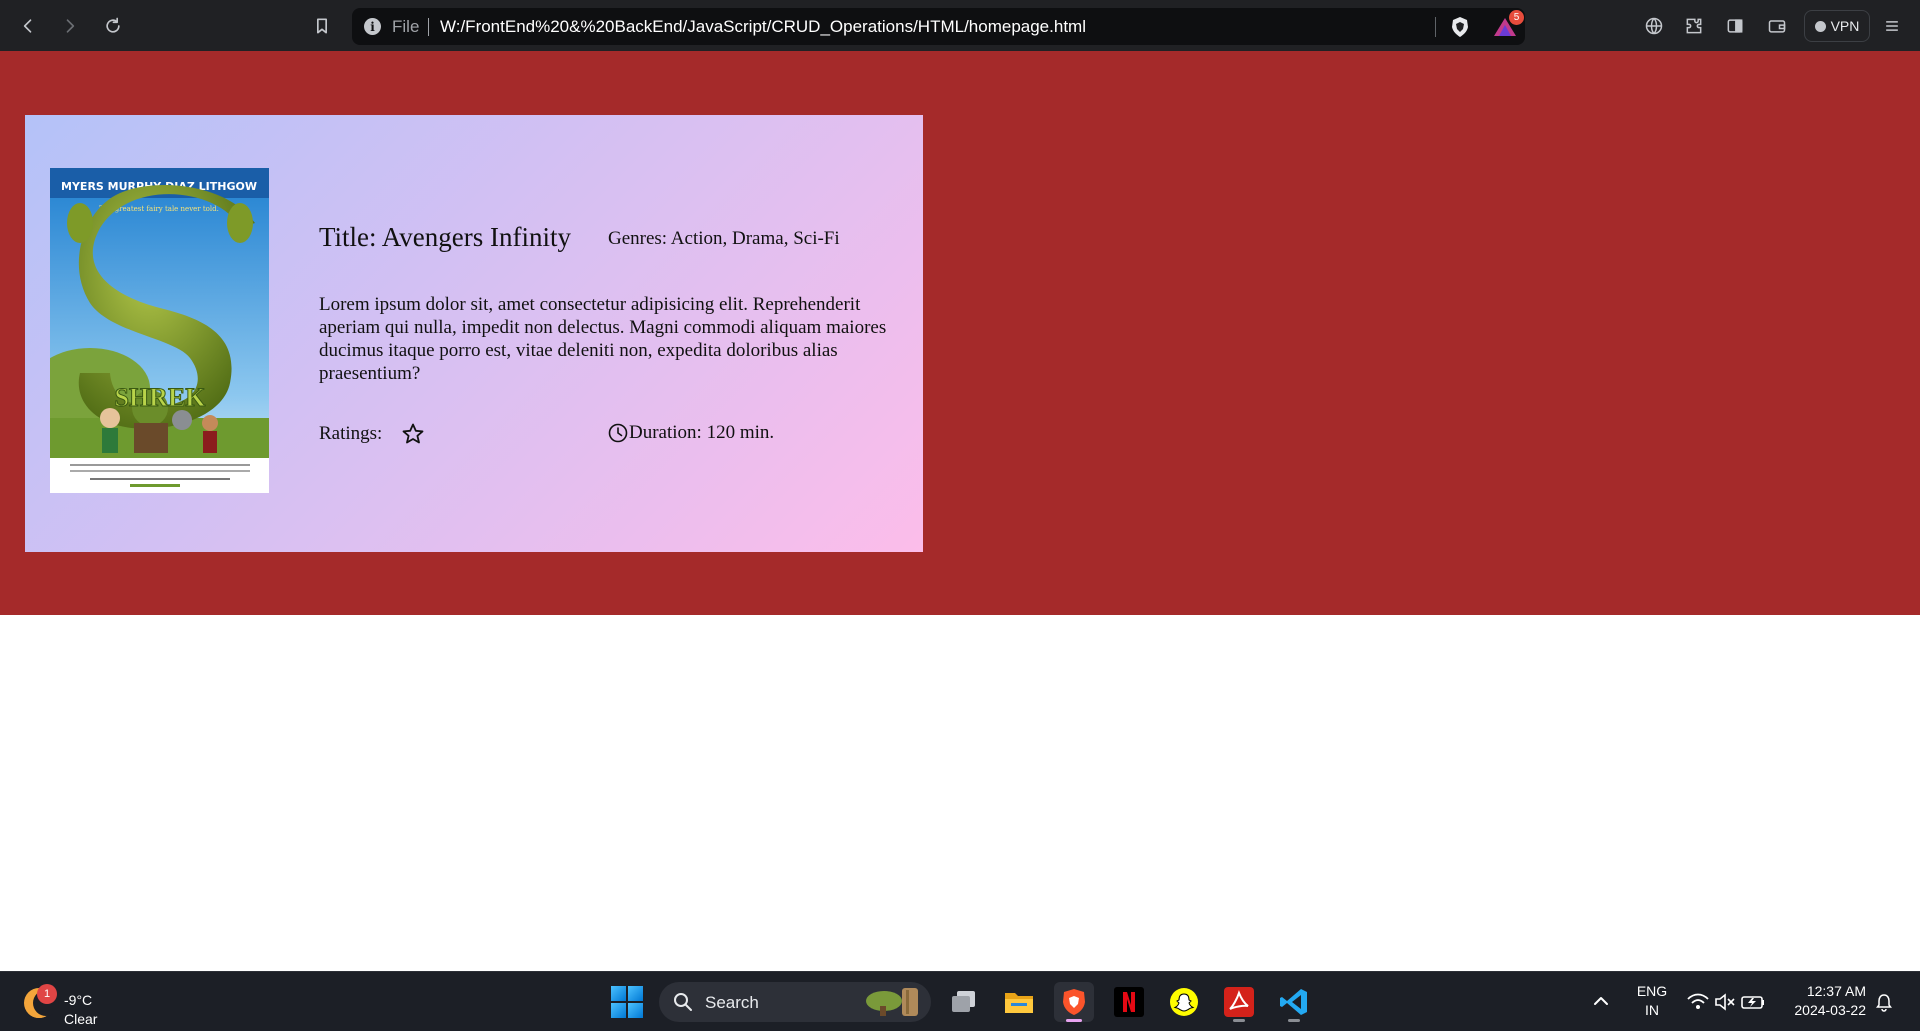 The width and height of the screenshot is (1920, 1031). I want to click on url-scheme-label: File, so click(406, 26).